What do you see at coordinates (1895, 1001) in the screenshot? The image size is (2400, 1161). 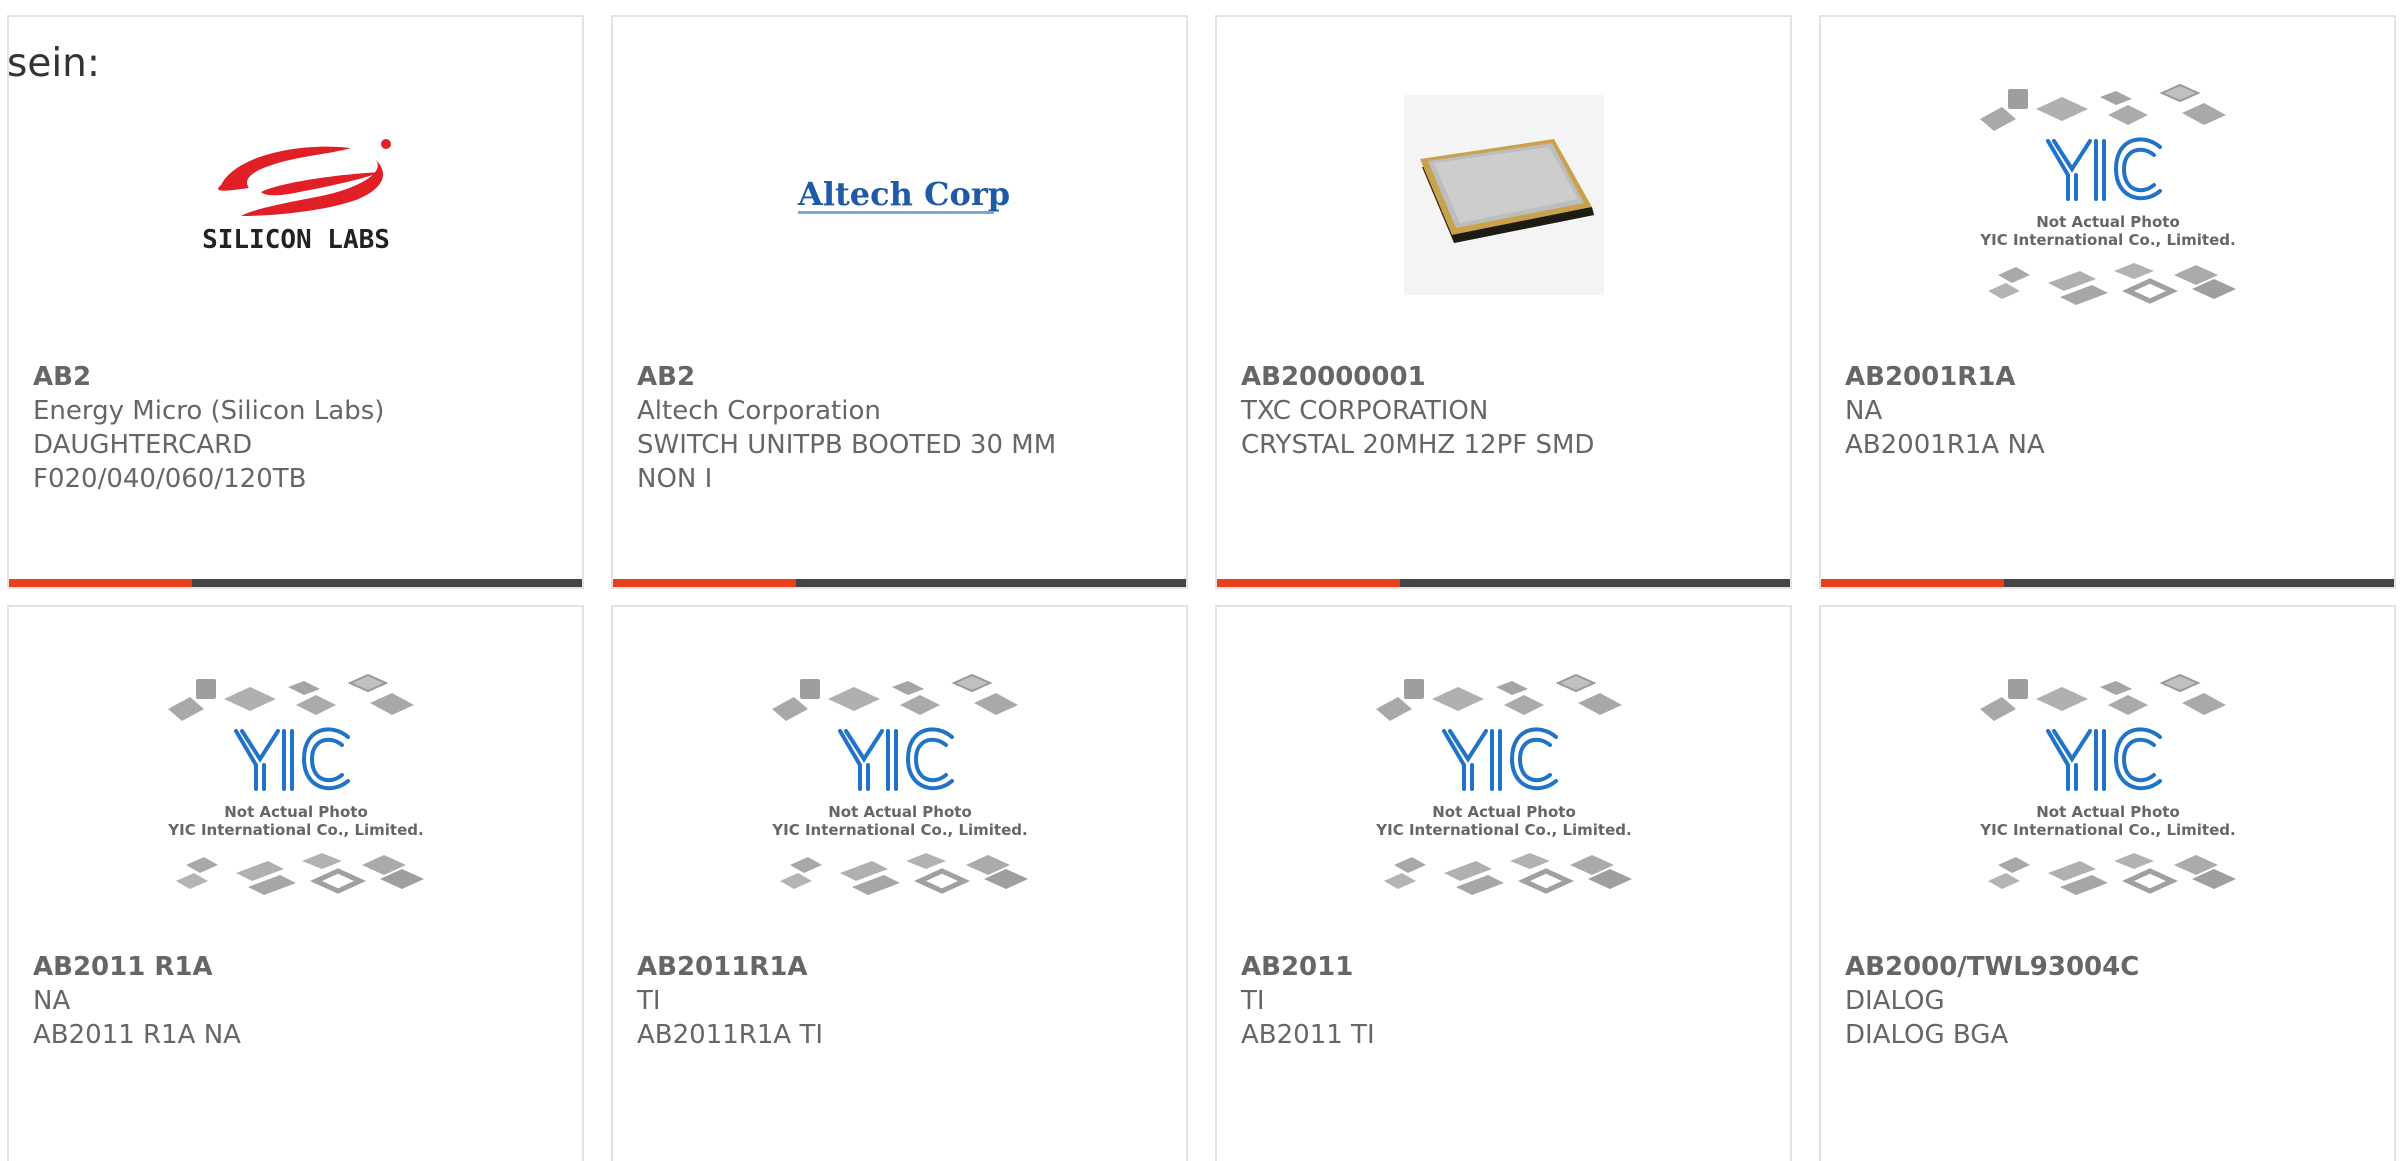 I see `manufacturer: DIALOG` at bounding box center [1895, 1001].